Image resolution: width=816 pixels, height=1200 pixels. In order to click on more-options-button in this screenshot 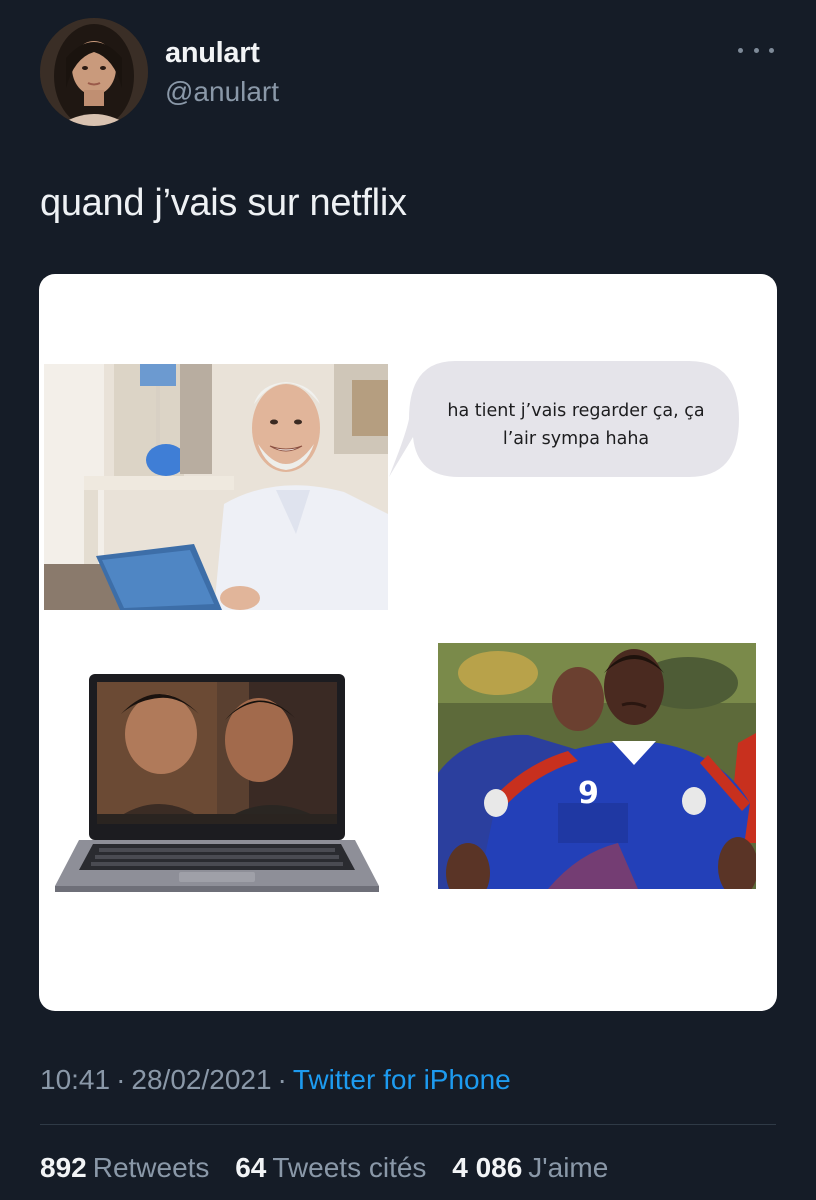, I will do `click(756, 50)`.